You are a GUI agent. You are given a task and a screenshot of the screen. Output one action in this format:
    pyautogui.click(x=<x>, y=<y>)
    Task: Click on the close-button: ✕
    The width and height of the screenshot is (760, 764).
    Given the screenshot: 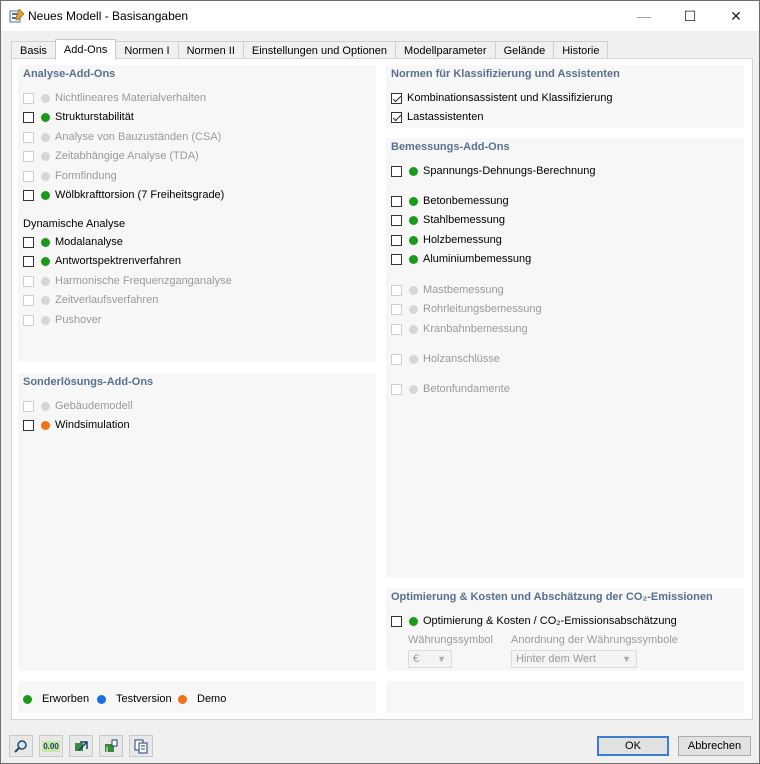 What is the action you would take?
    pyautogui.click(x=736, y=16)
    